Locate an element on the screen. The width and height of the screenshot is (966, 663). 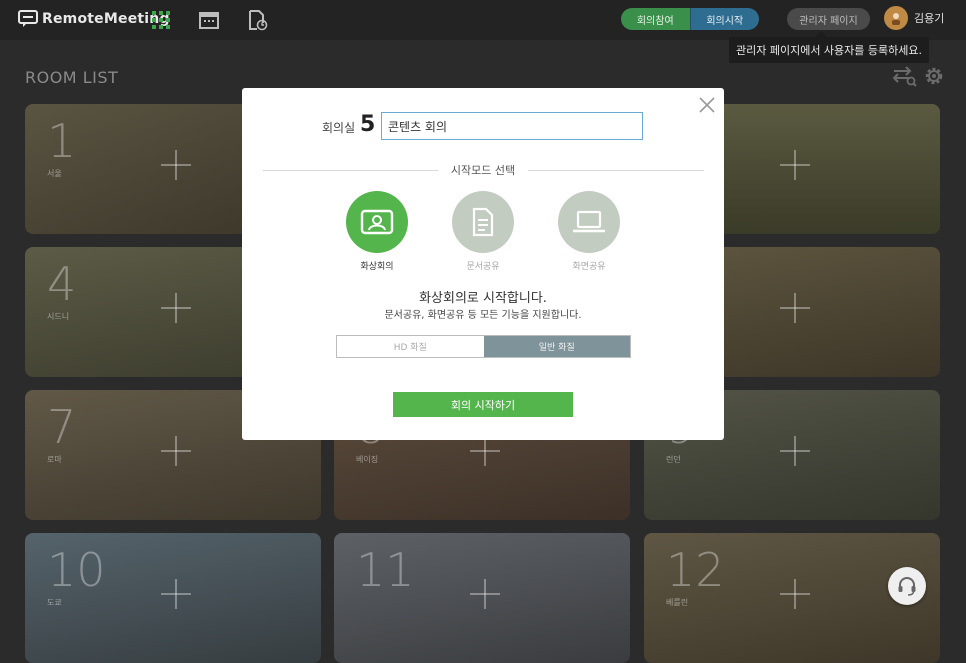
close-icon is located at coordinates (707, 105).